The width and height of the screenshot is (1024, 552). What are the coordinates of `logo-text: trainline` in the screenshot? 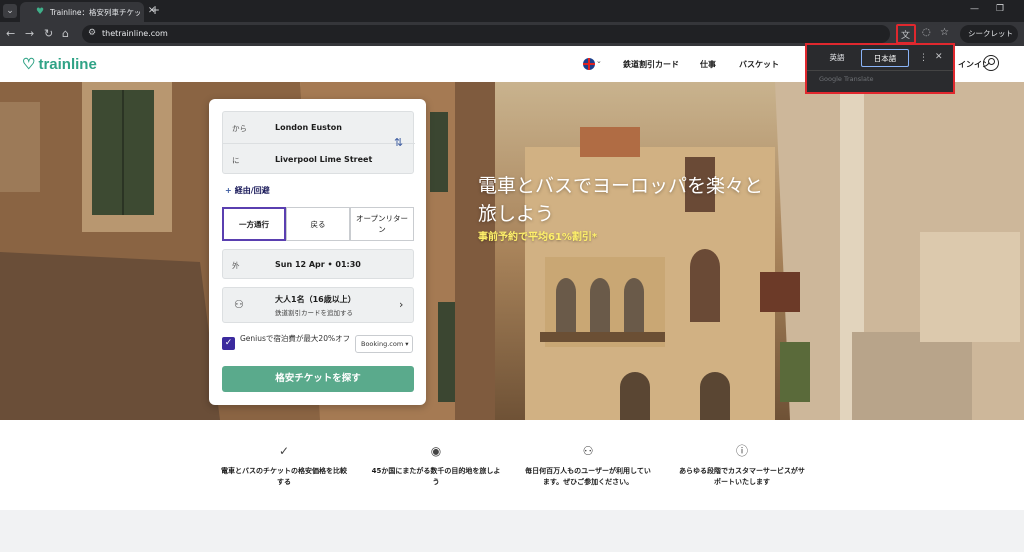 It's located at (67, 64).